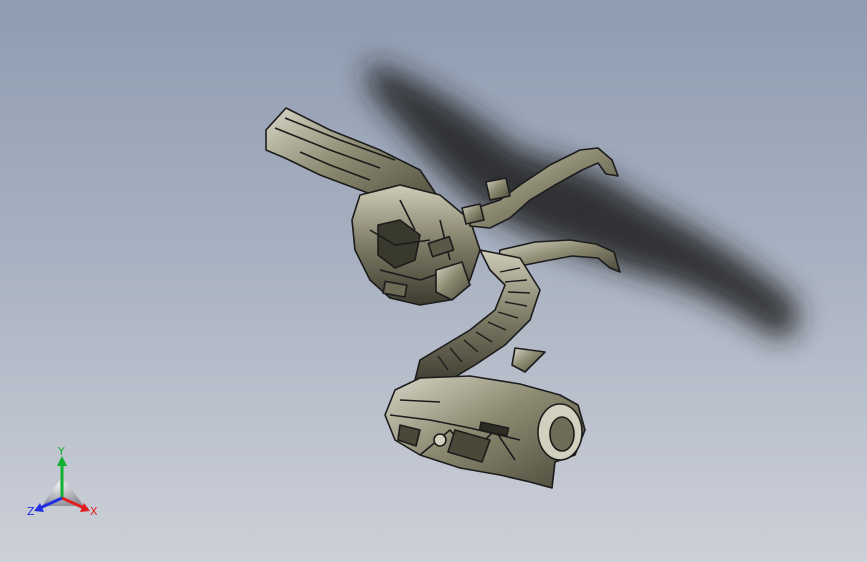 The image size is (867, 562). Describe the element at coordinates (65, 486) in the screenshot. I see `axis-triad: Y X Z` at that location.